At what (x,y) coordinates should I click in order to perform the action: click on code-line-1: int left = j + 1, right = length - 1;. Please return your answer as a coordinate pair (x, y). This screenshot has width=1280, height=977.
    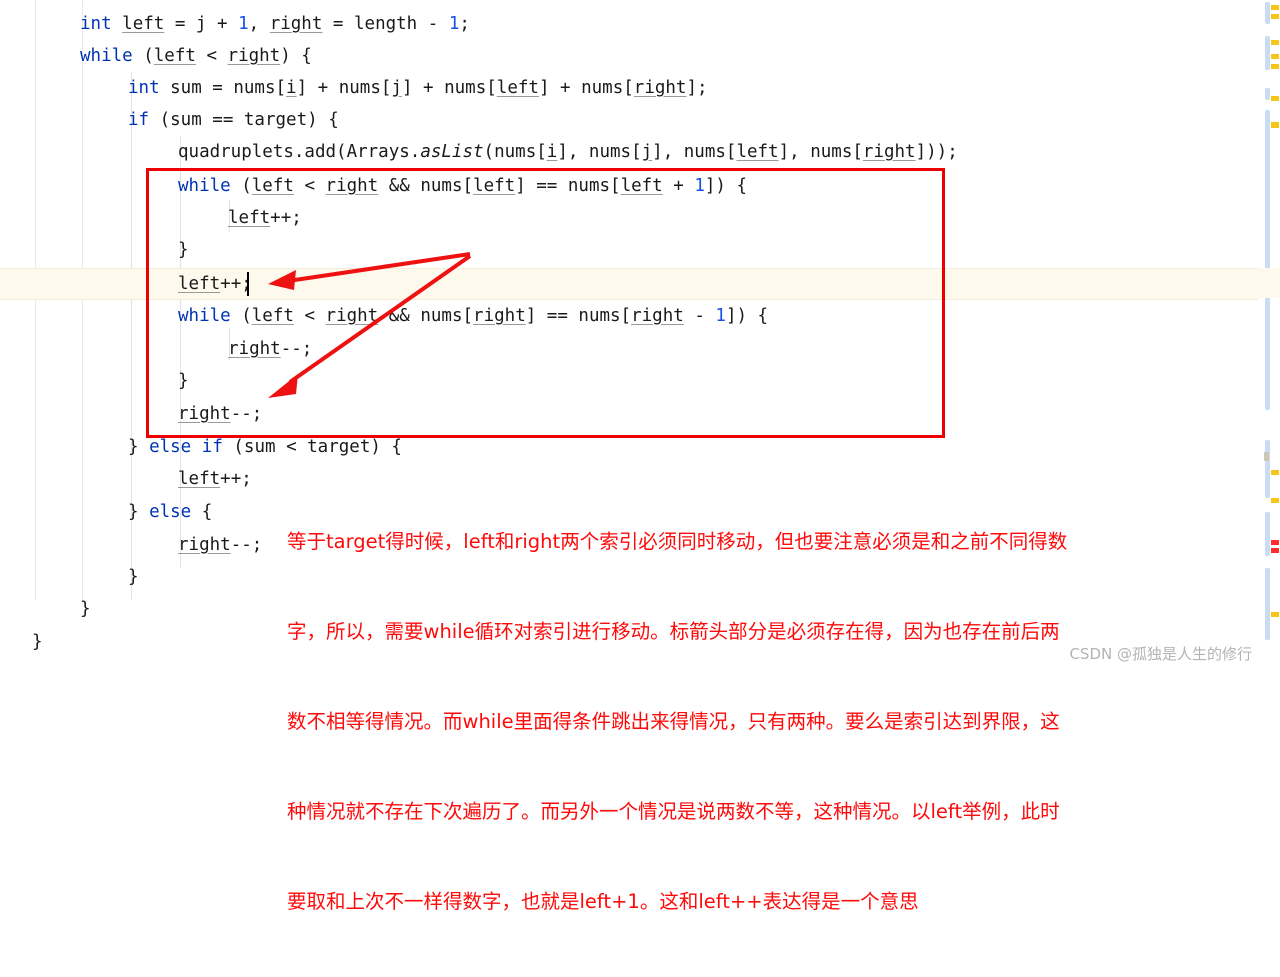
    Looking at the image, I should click on (275, 24).